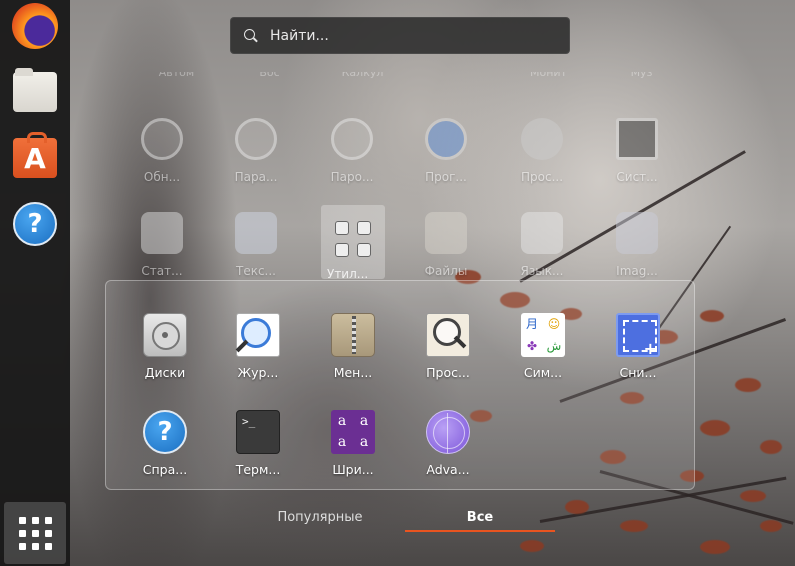  What do you see at coordinates (543, 335) in the screenshot?
I see `characters-icon: 月 ☺ ✤ ش` at bounding box center [543, 335].